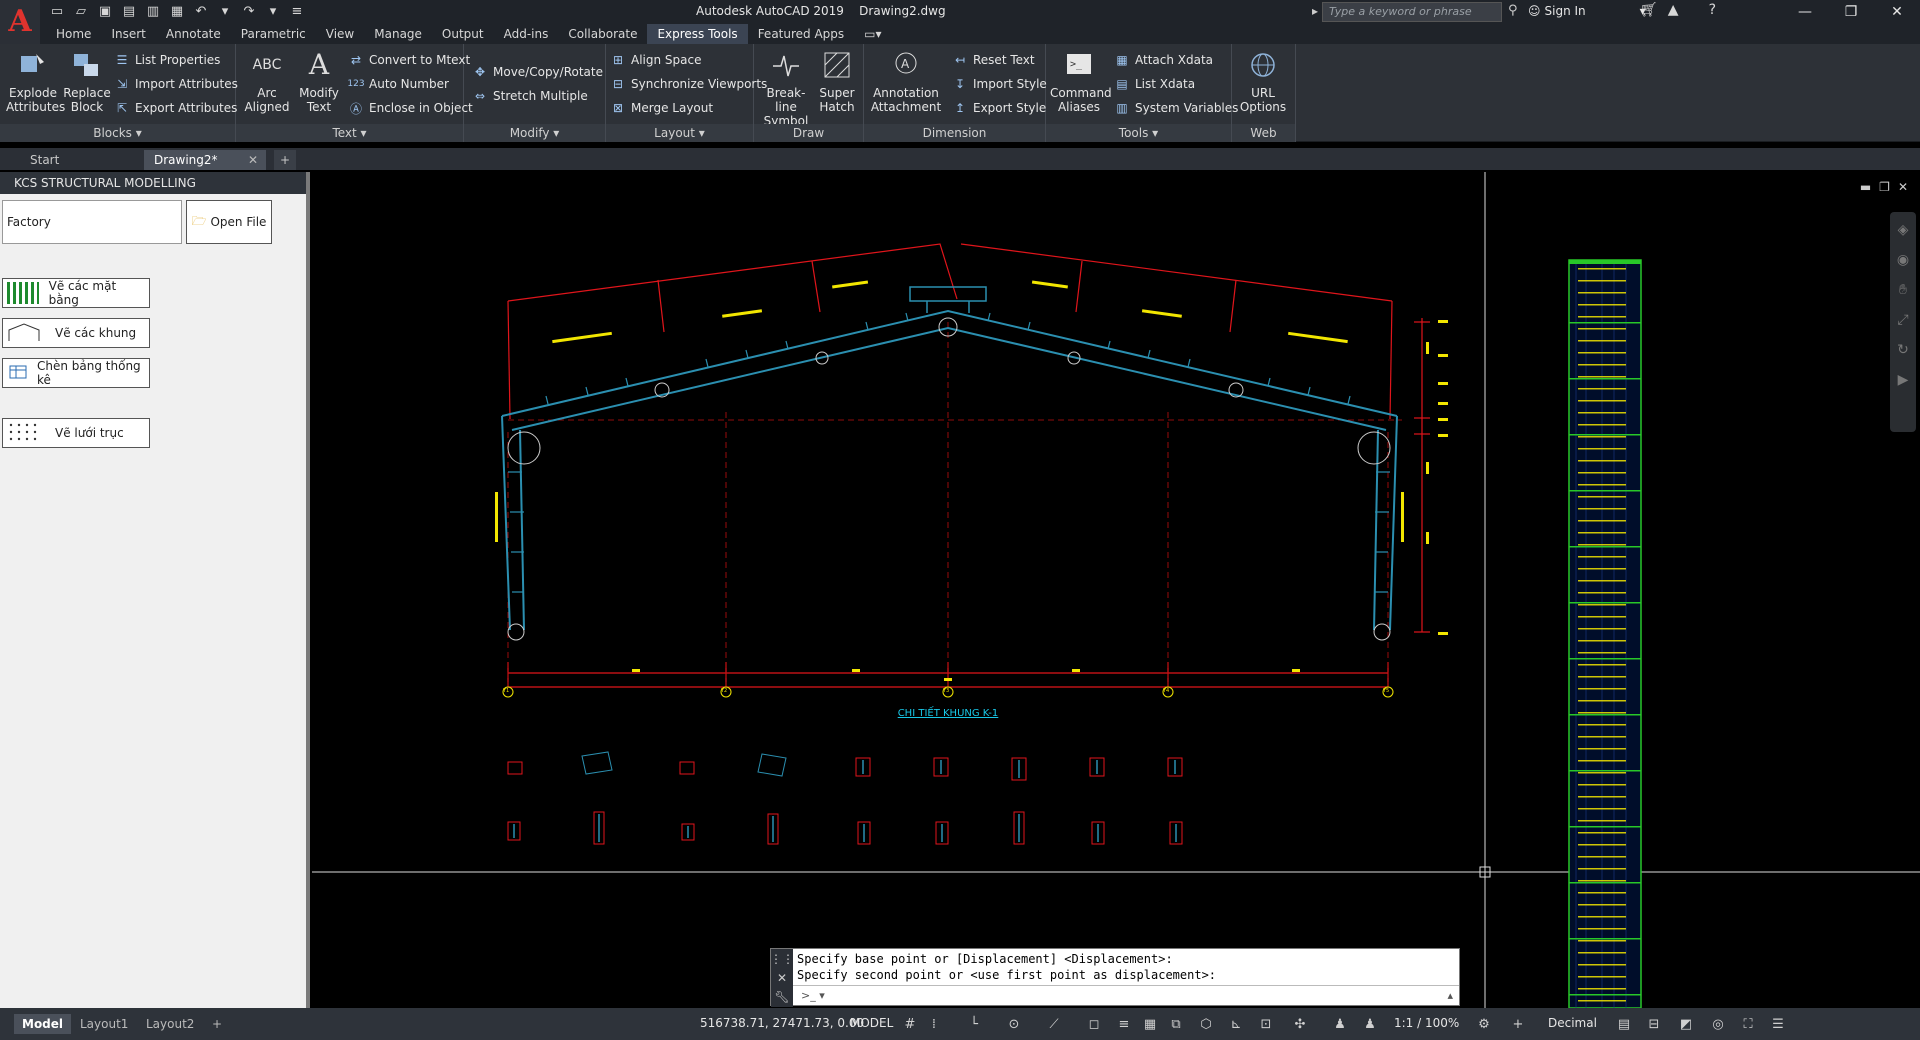 The image size is (1920, 1040). Describe the element at coordinates (1587, 11) in the screenshot. I see `sign-in-button: ☺ Sign In ▾` at that location.